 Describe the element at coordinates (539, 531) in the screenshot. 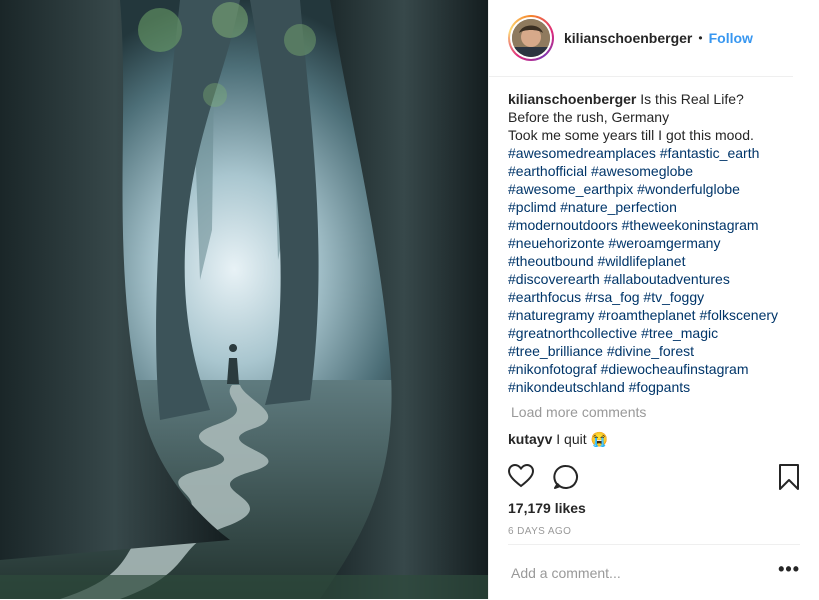

I see `post-timestamp: 6 DAYS AGO` at that location.